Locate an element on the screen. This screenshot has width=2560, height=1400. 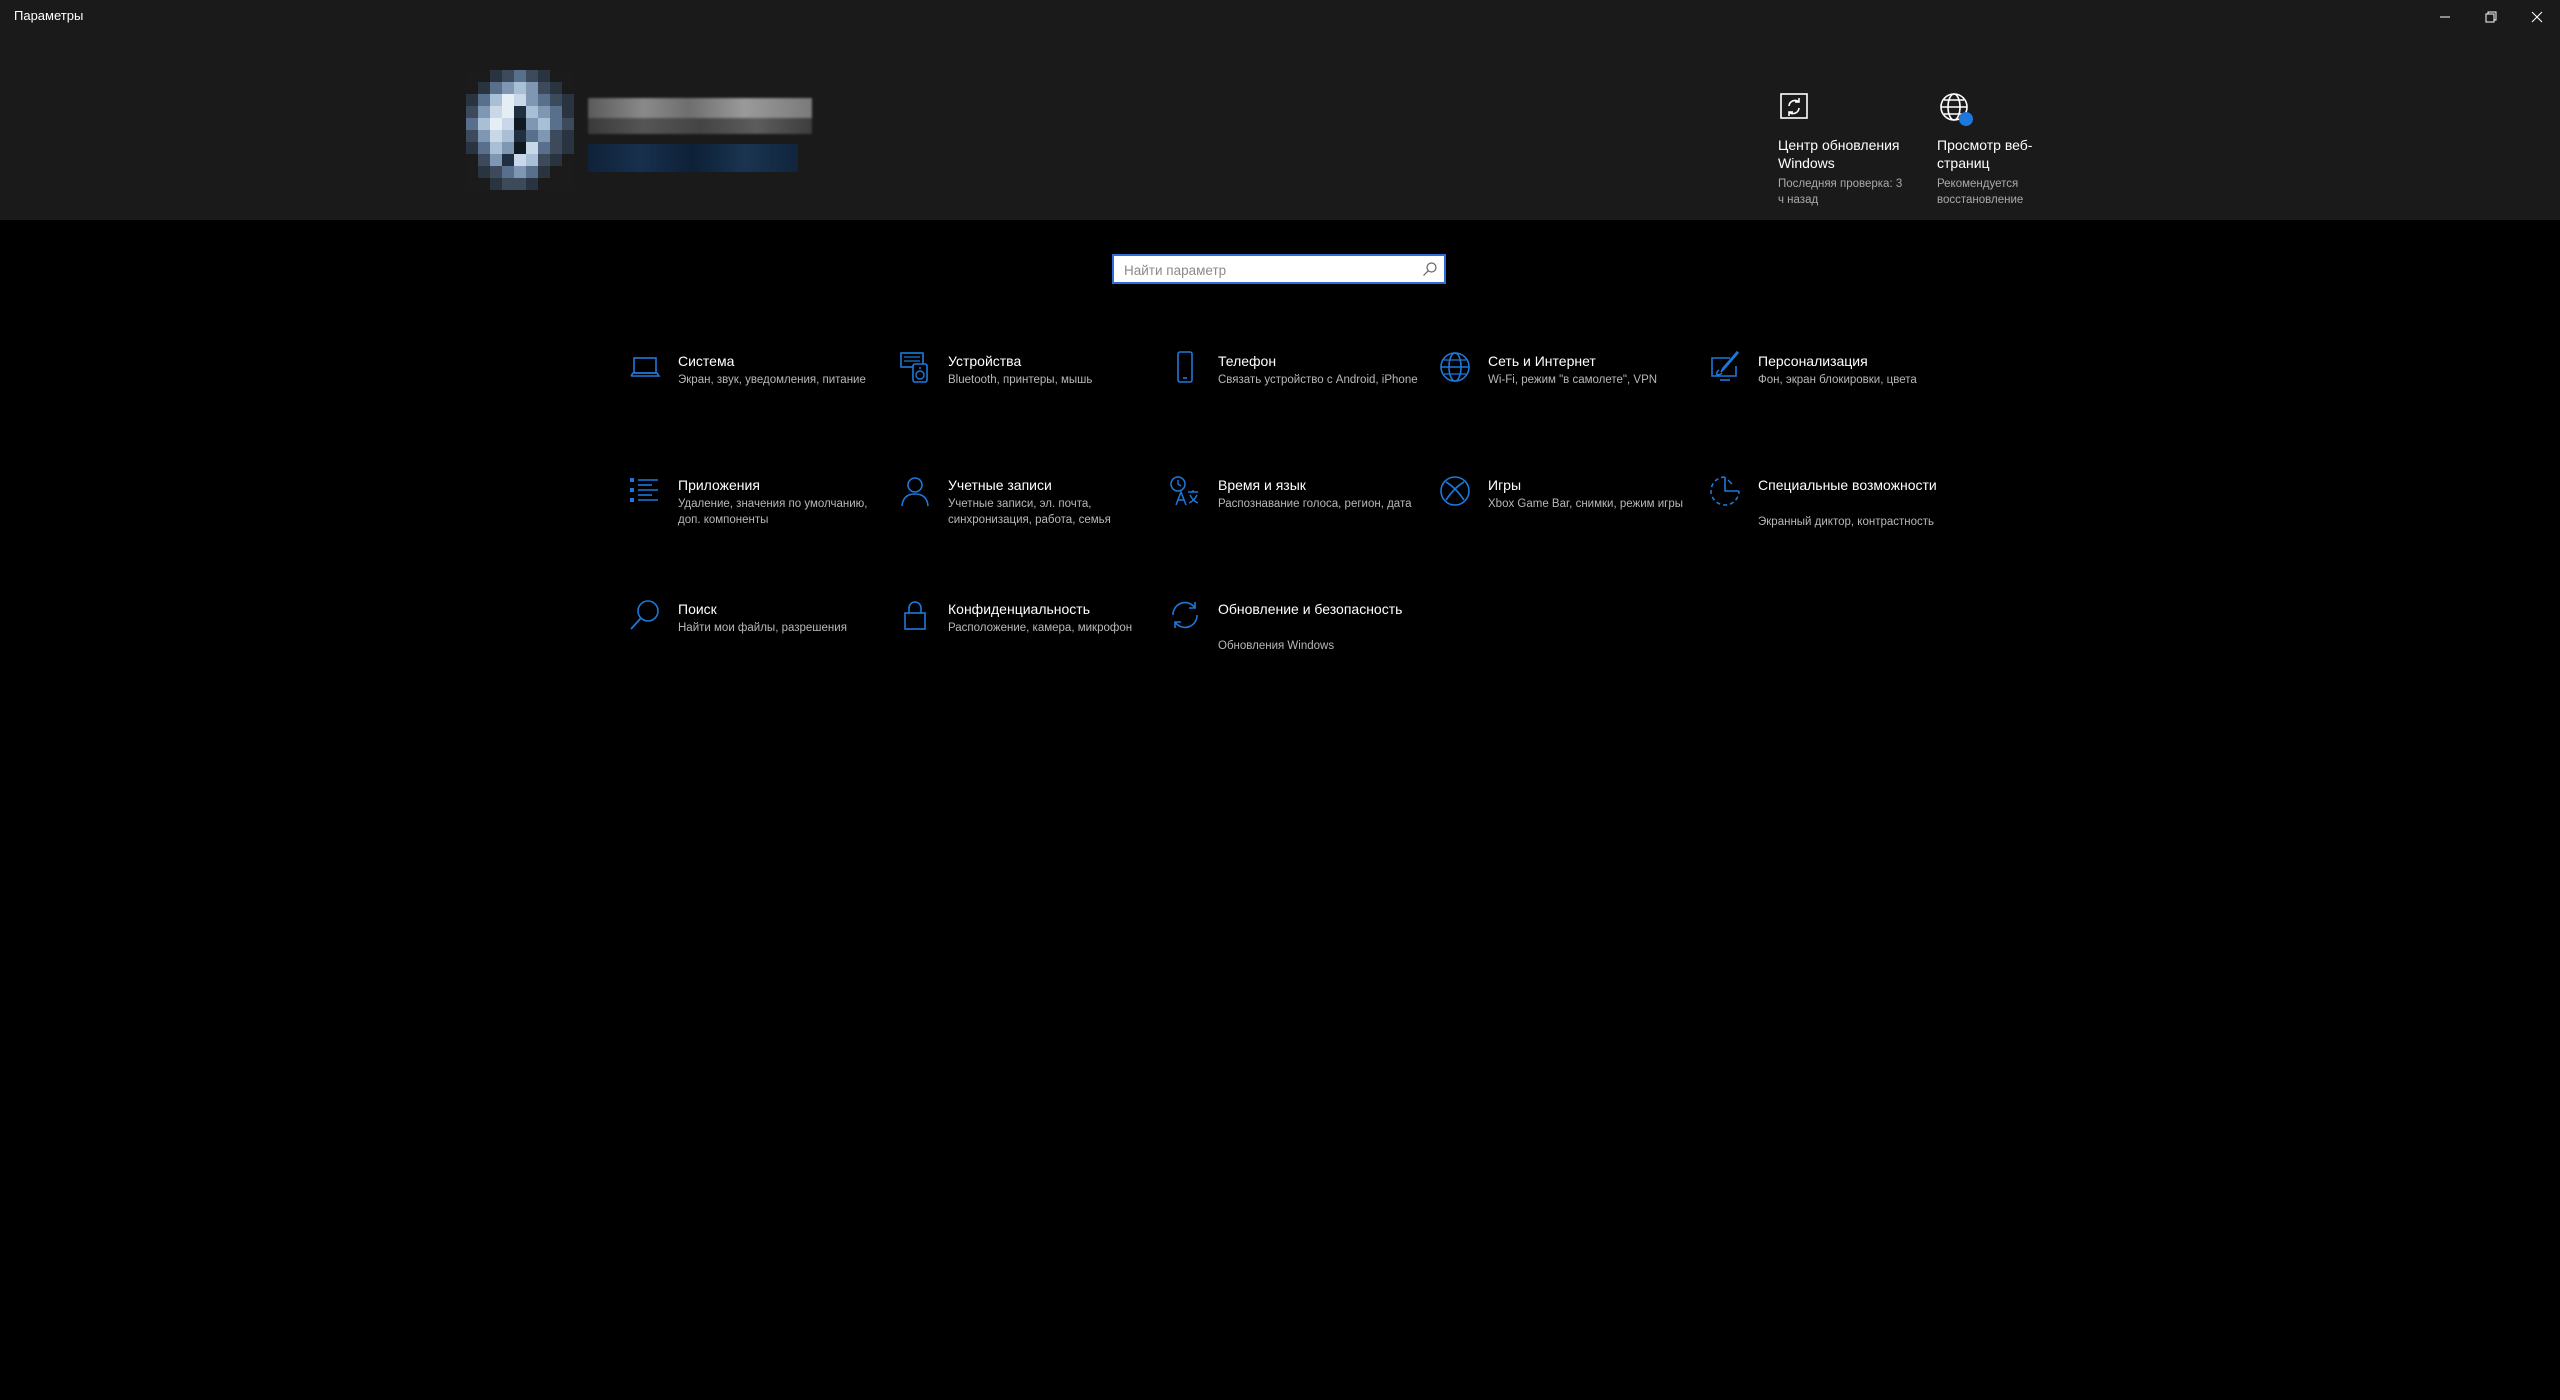
restore-button is located at coordinates (2491, 17).